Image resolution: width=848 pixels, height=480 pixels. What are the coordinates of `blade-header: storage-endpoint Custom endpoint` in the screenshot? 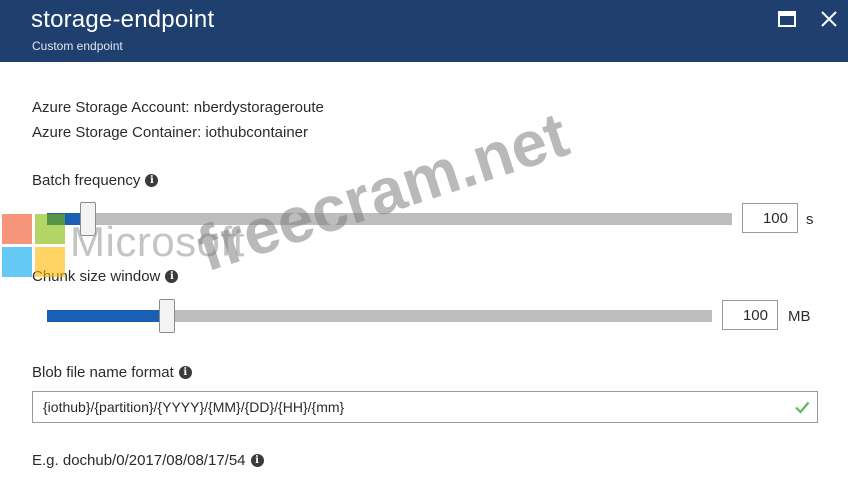 It's located at (424, 31).